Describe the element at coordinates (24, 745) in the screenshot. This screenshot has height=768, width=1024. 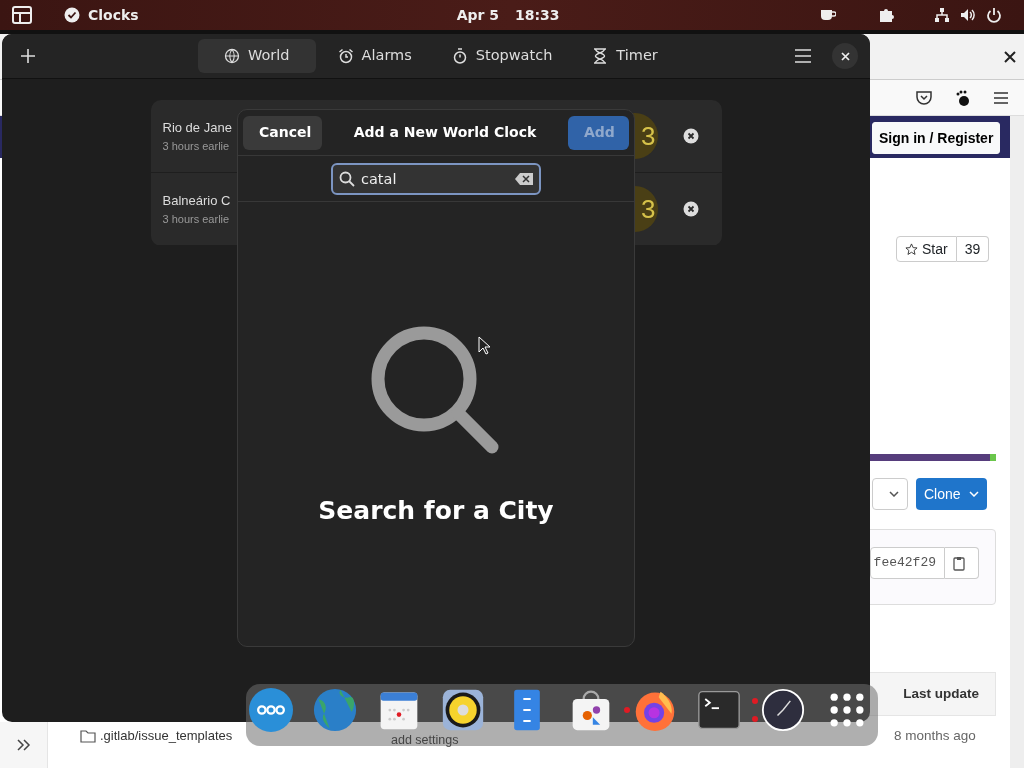
I see `expand-icon` at that location.